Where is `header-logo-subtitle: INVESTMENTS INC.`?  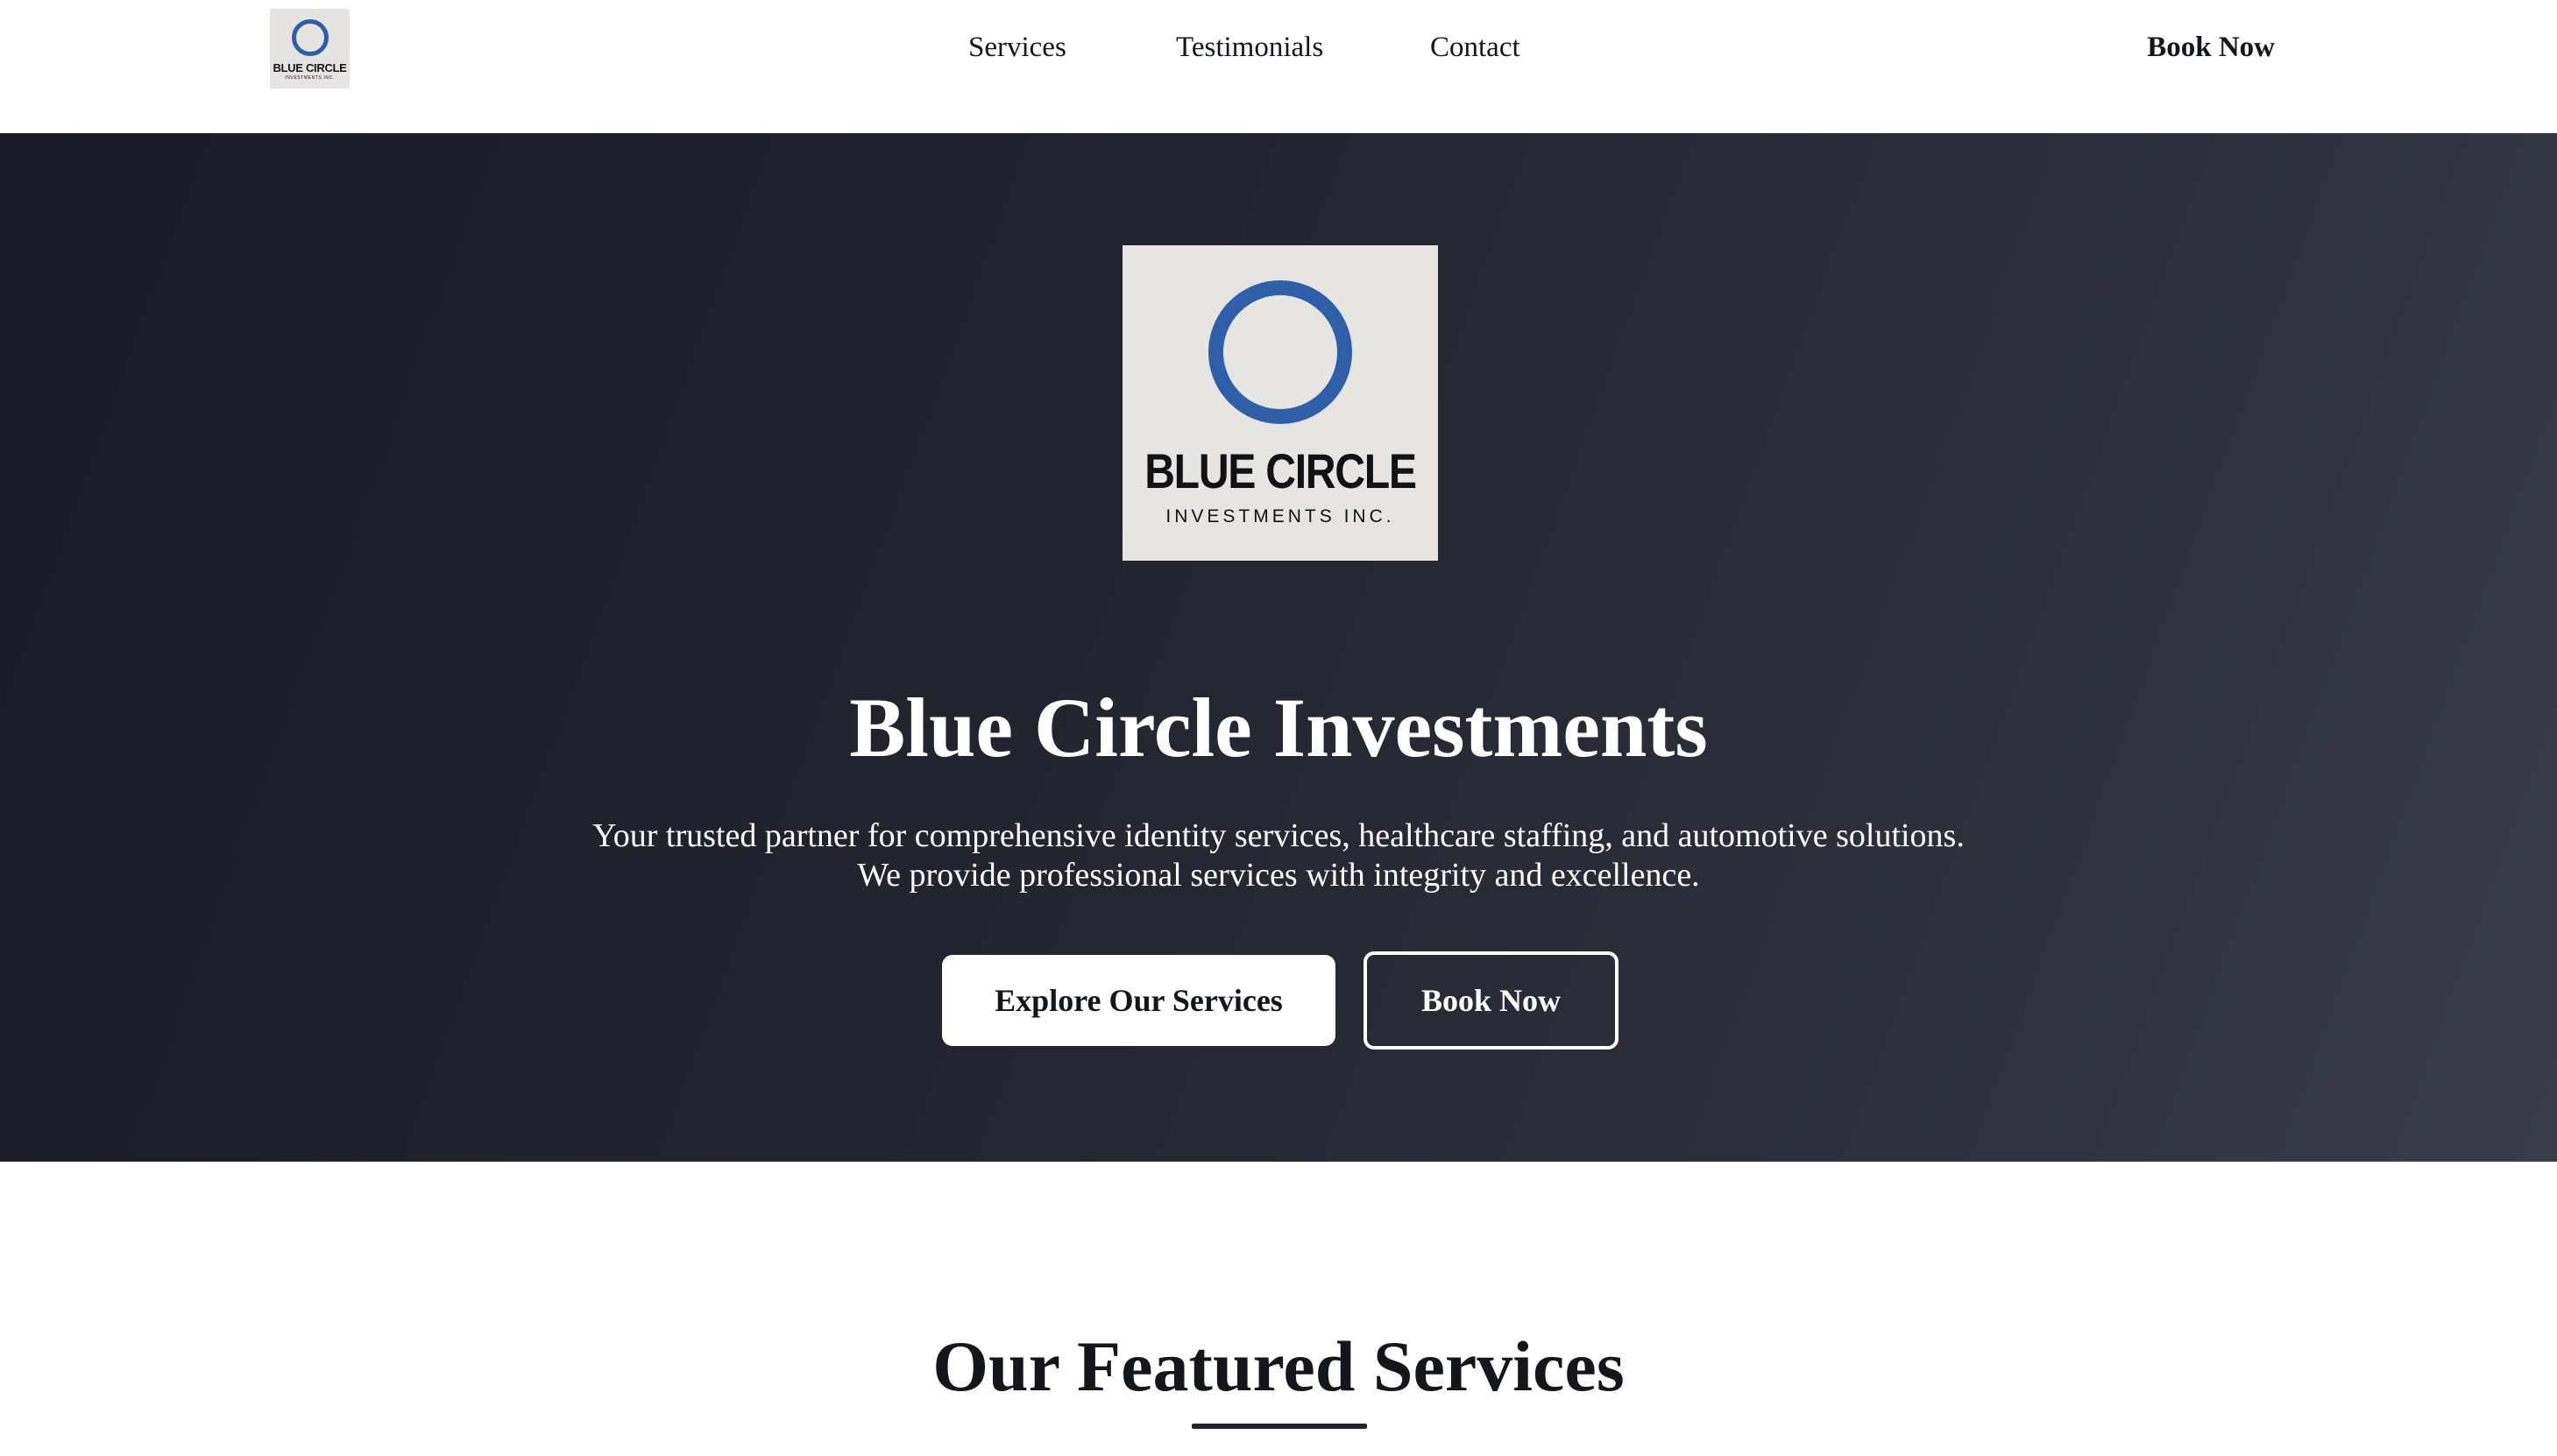 header-logo-subtitle: INVESTMENTS INC. is located at coordinates (310, 78).